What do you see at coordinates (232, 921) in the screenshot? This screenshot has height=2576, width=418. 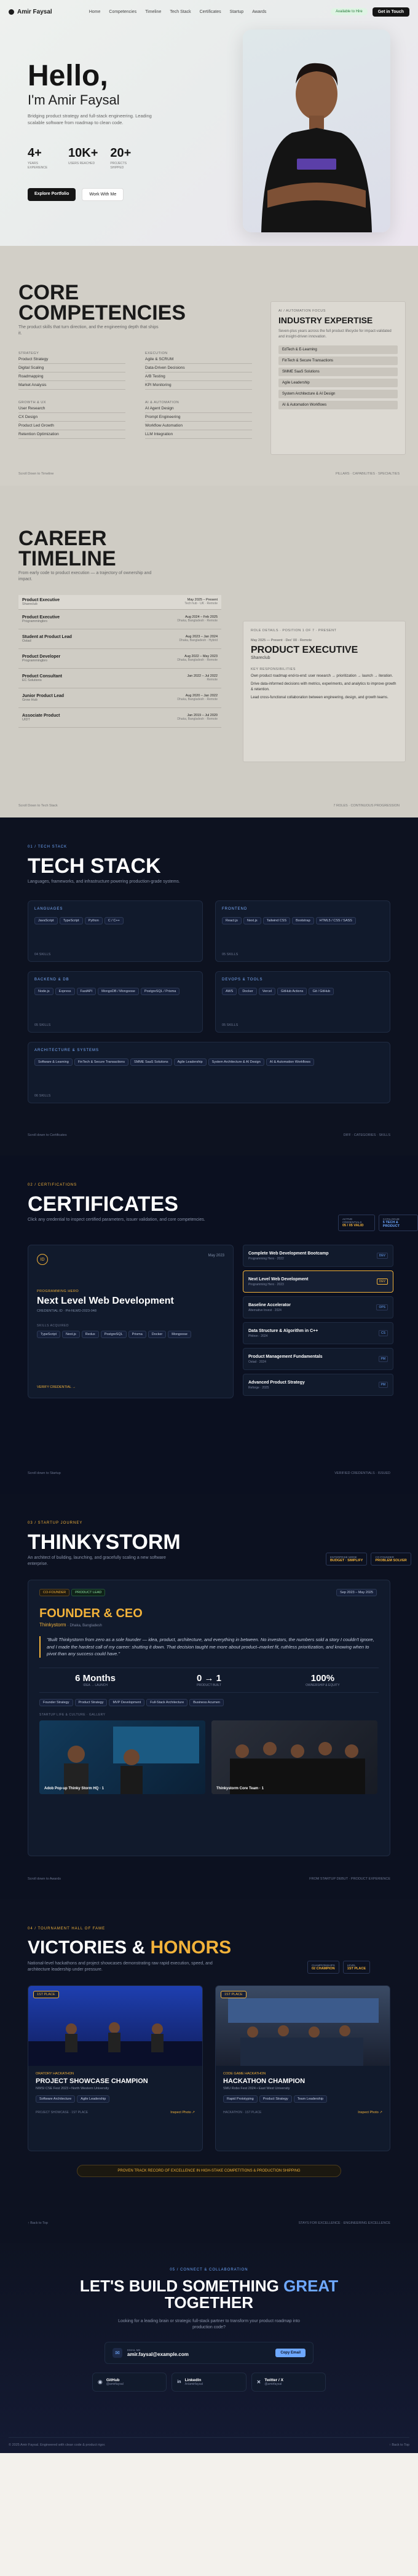 I see `skill-chip: React.js` at bounding box center [232, 921].